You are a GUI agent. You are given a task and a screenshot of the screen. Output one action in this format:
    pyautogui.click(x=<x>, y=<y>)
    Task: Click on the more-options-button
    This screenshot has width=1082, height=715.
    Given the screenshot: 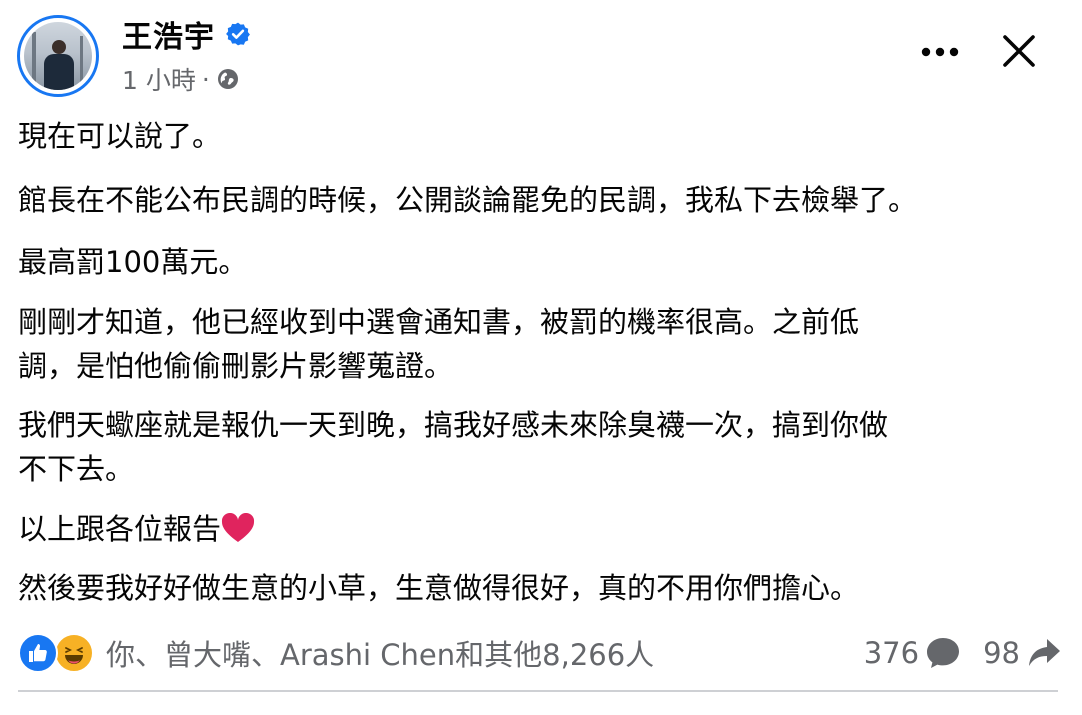 What is the action you would take?
    pyautogui.click(x=940, y=52)
    